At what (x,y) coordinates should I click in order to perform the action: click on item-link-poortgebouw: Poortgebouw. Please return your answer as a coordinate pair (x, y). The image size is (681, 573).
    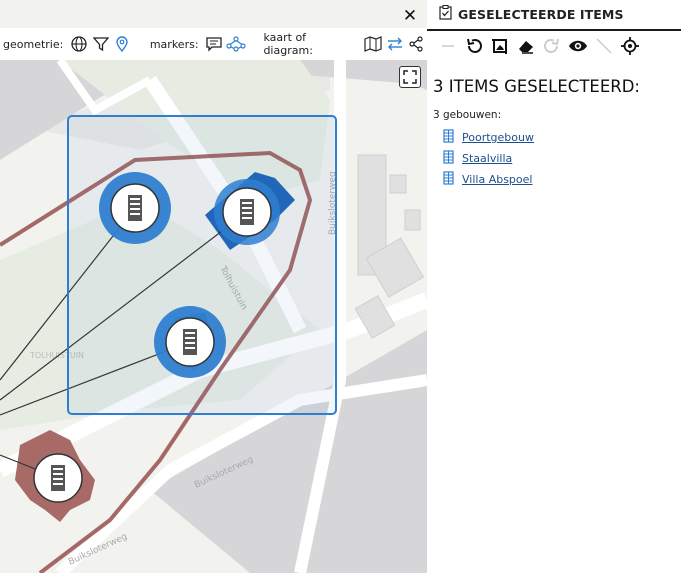
    Looking at the image, I should click on (498, 137).